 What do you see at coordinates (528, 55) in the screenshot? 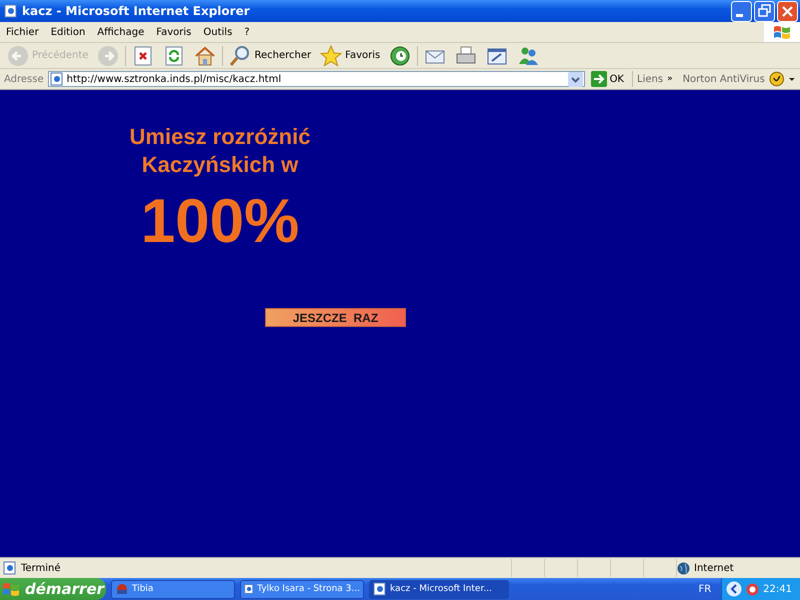
I see `people-icon` at bounding box center [528, 55].